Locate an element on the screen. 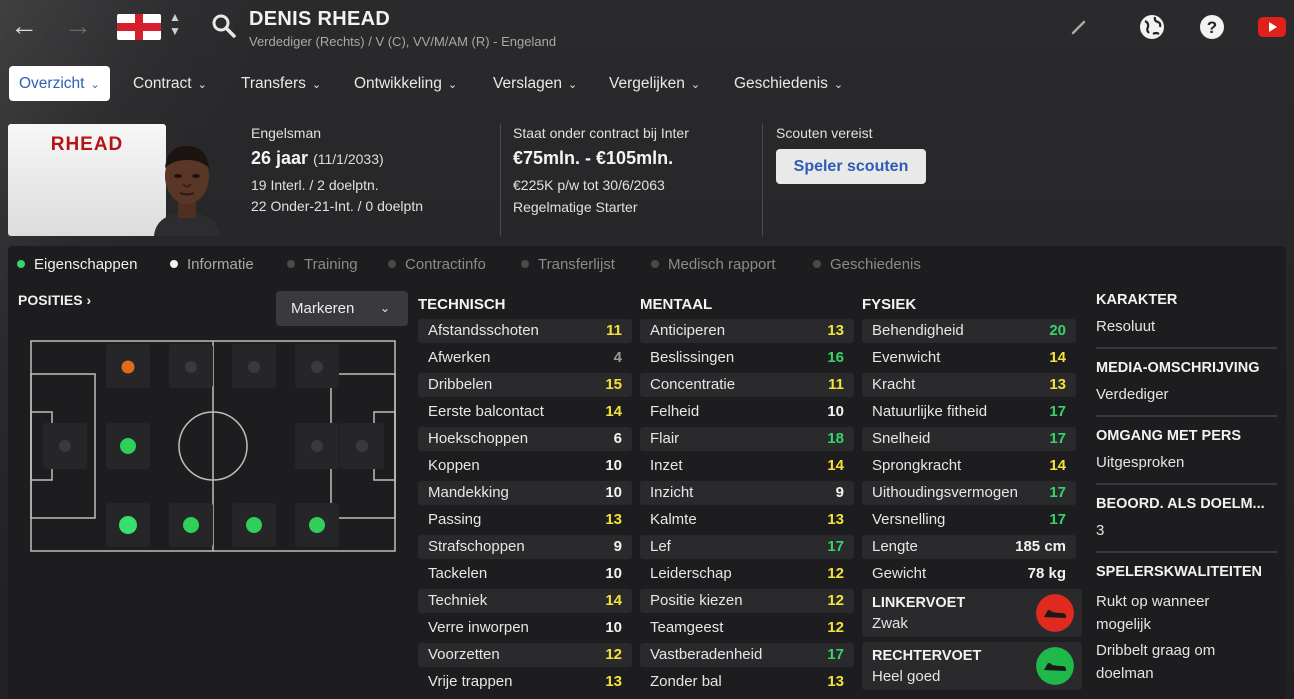 The width and height of the screenshot is (1294, 699). attribute-row: Voorzetten 12 is located at coordinates (525, 655).